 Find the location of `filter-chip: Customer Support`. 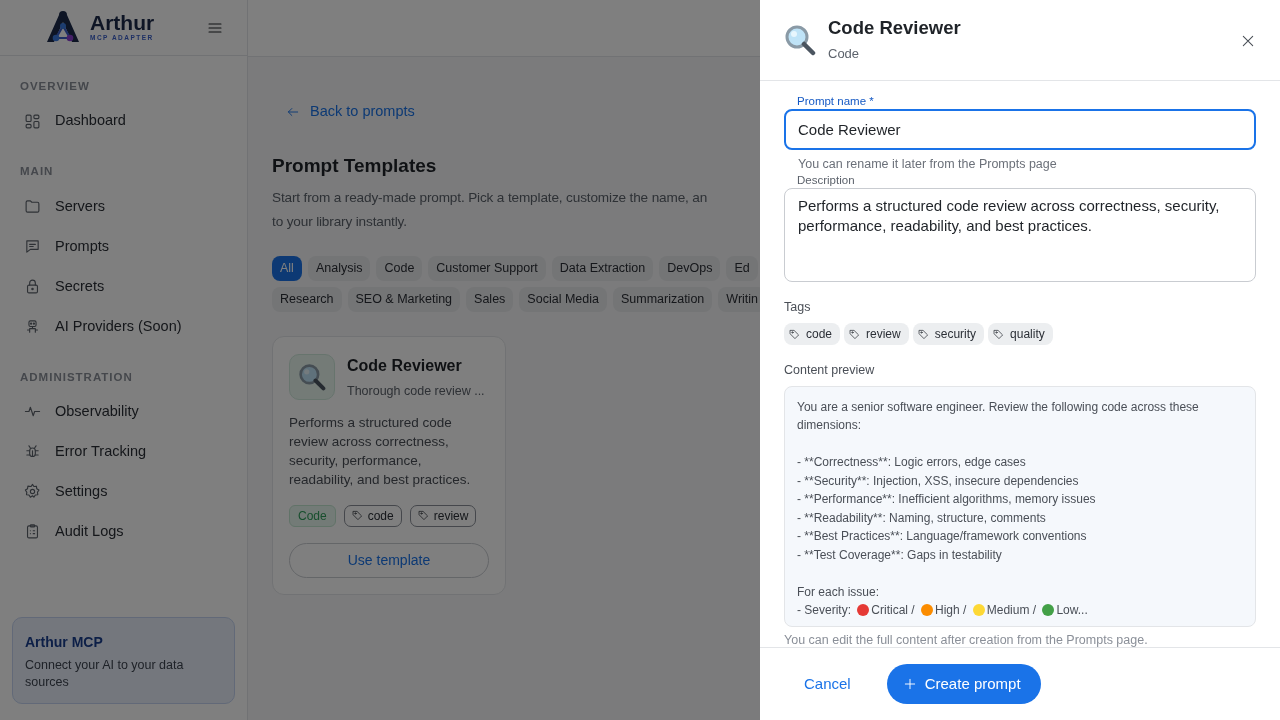

filter-chip: Customer Support is located at coordinates (487, 269).